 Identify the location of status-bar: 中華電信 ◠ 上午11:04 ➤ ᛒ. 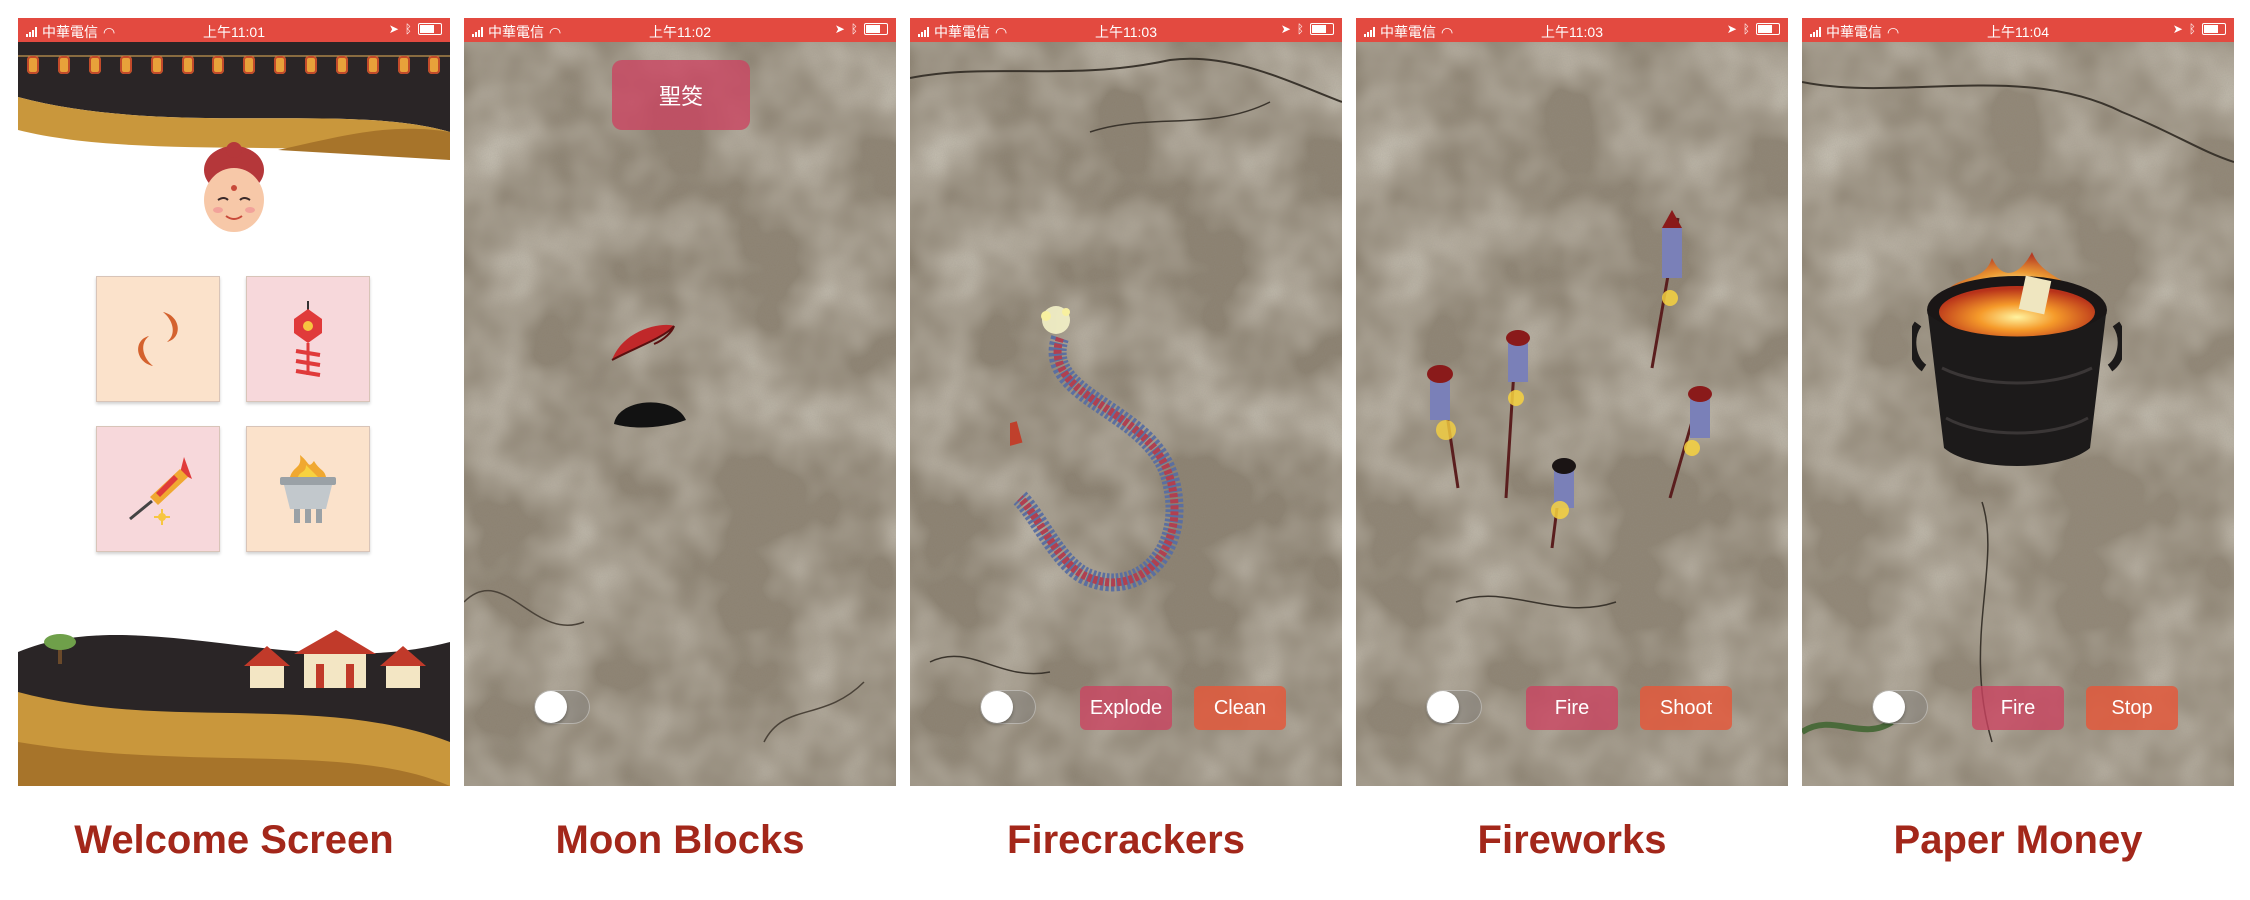
(2018, 30).